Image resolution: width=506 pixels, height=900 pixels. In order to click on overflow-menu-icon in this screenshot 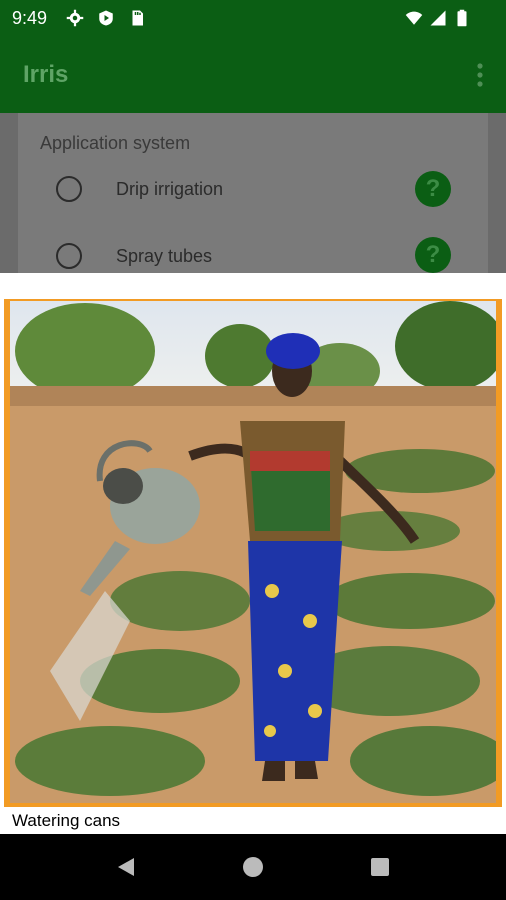, I will do `click(480, 75)`.